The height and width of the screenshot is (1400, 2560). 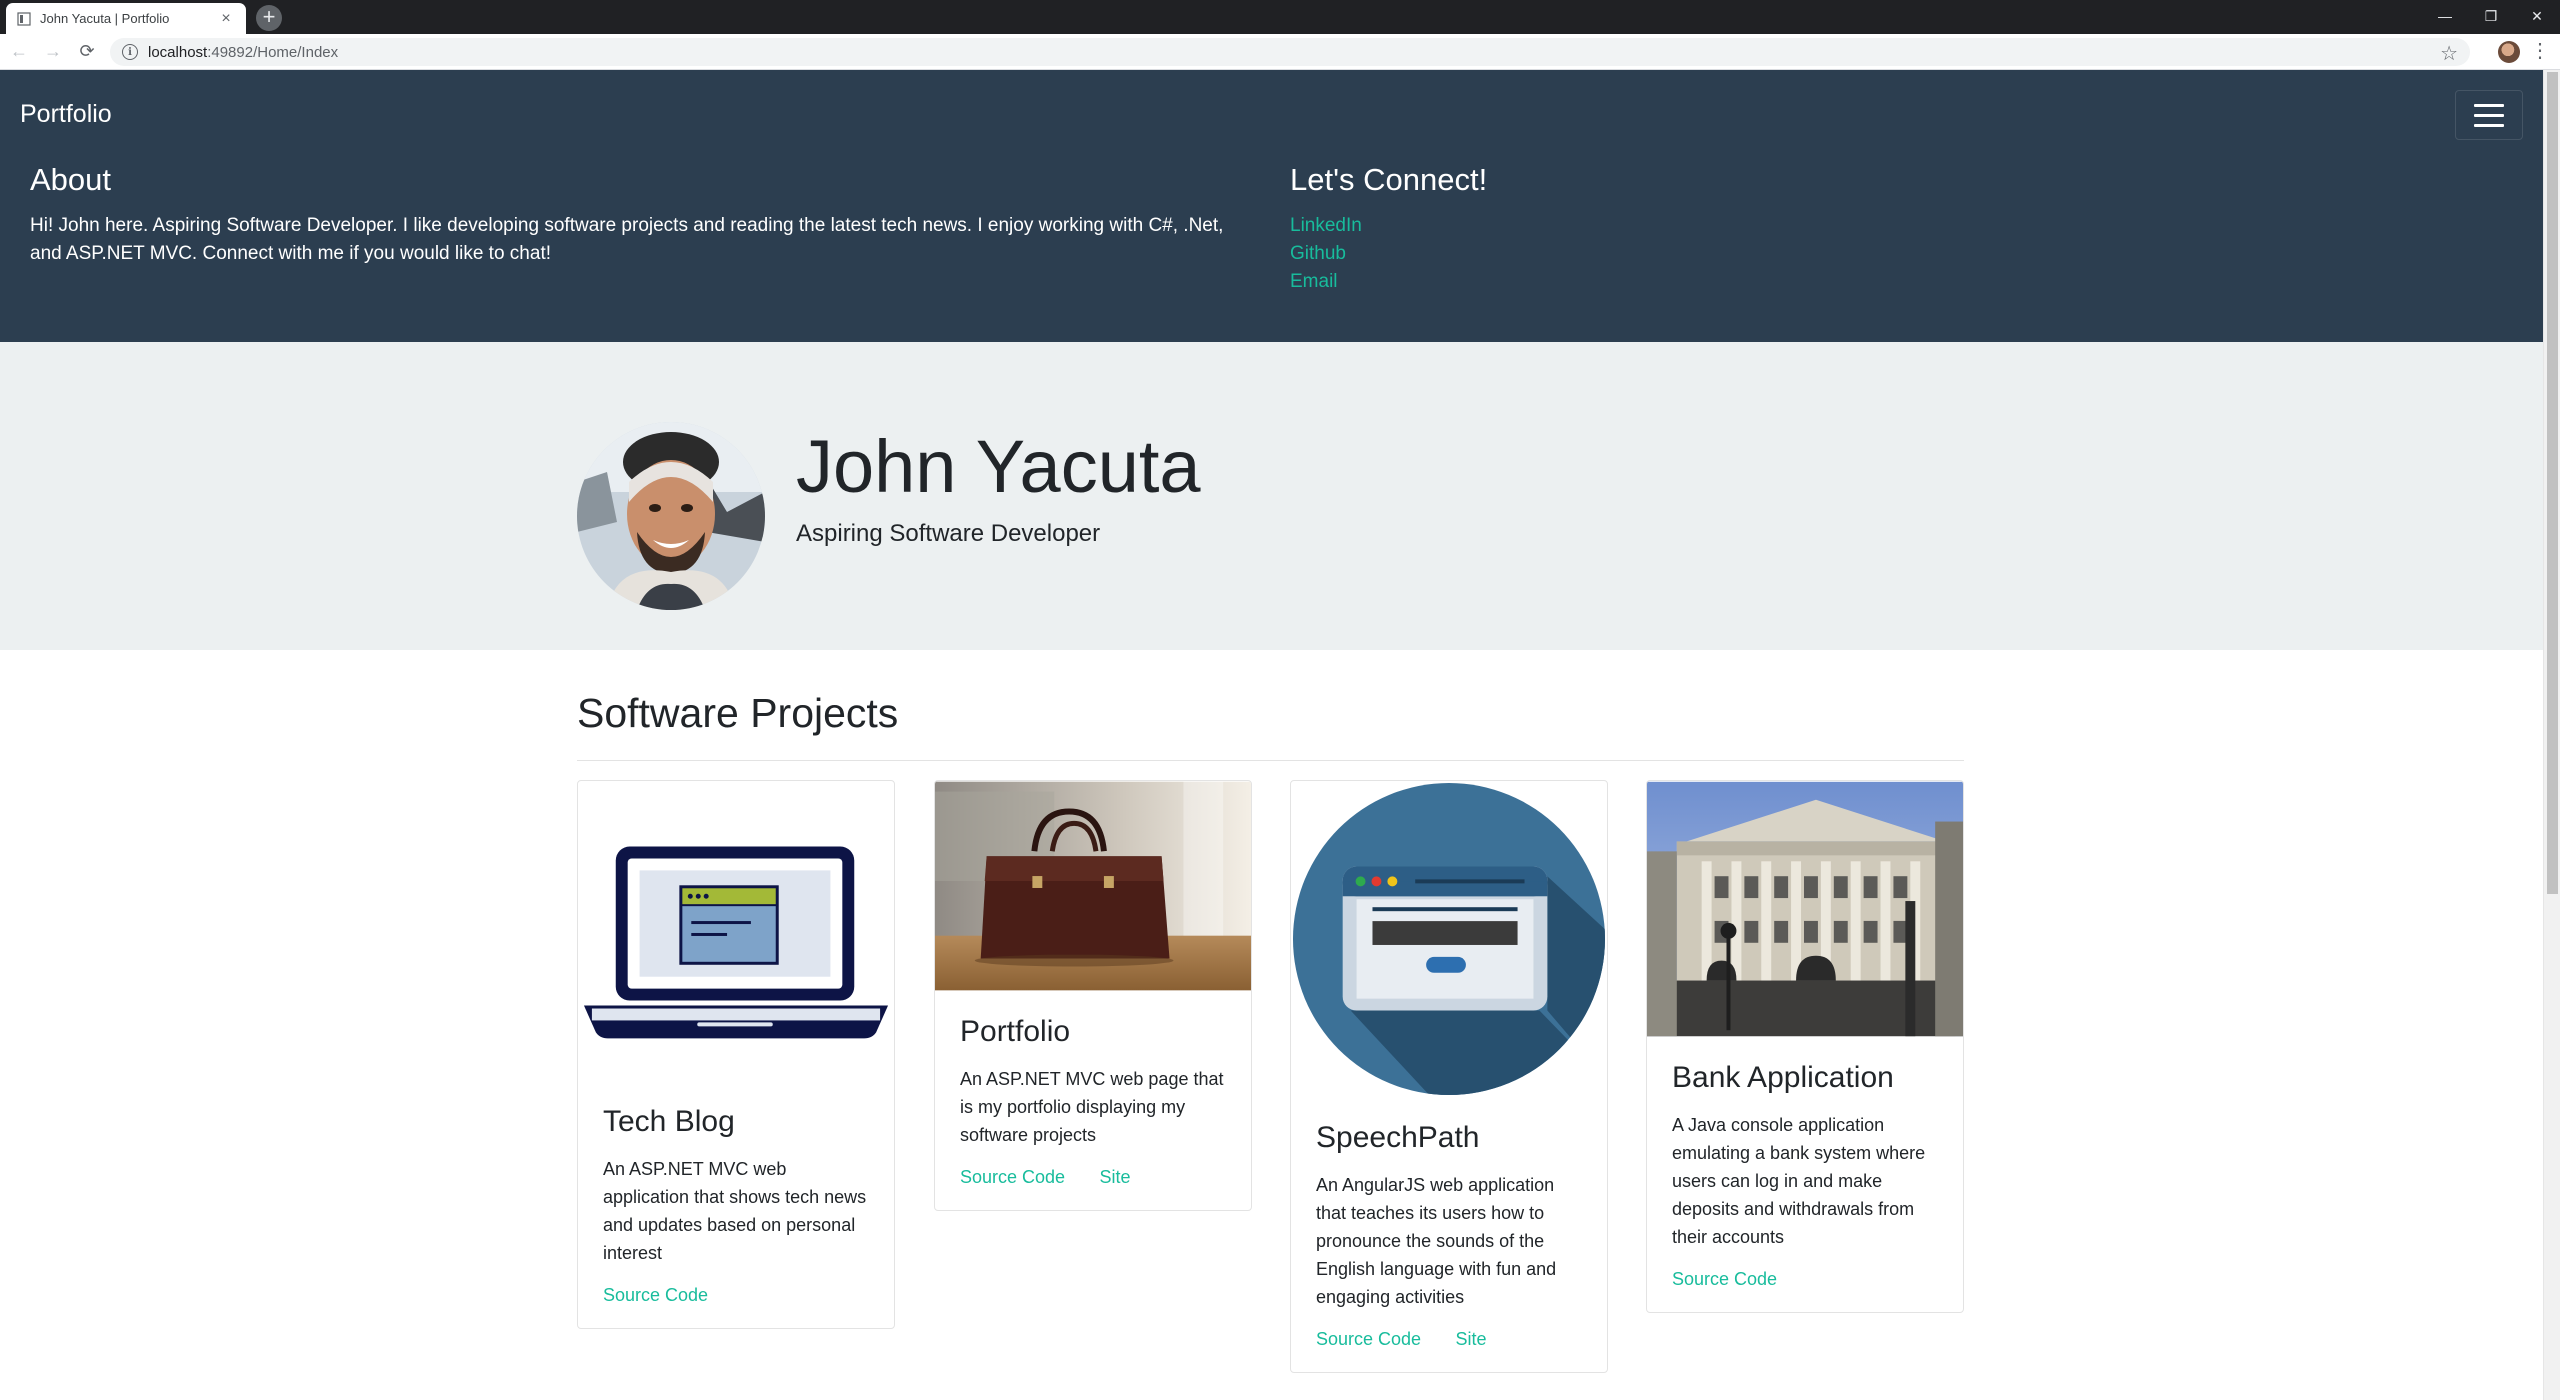 What do you see at coordinates (671, 516) in the screenshot?
I see `profile-photo` at bounding box center [671, 516].